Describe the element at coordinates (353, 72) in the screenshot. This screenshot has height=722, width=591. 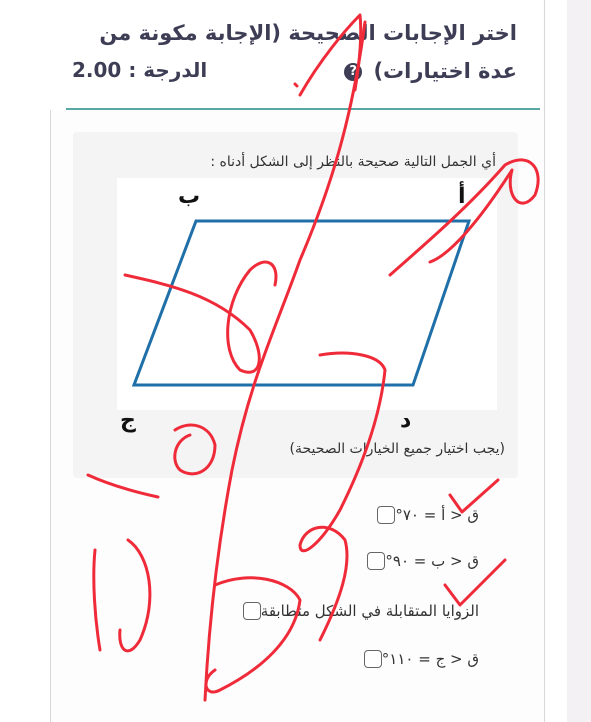
I see `question-circle-icon: ?` at that location.